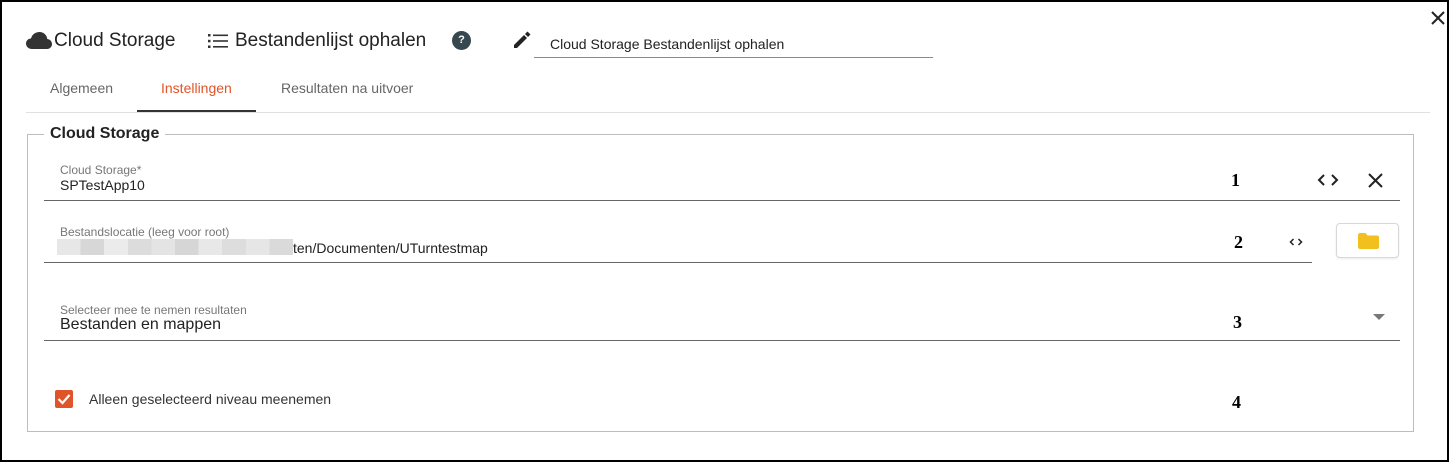  Describe the element at coordinates (101, 170) in the screenshot. I see `cloud-storage-label: Cloud Storage*` at that location.